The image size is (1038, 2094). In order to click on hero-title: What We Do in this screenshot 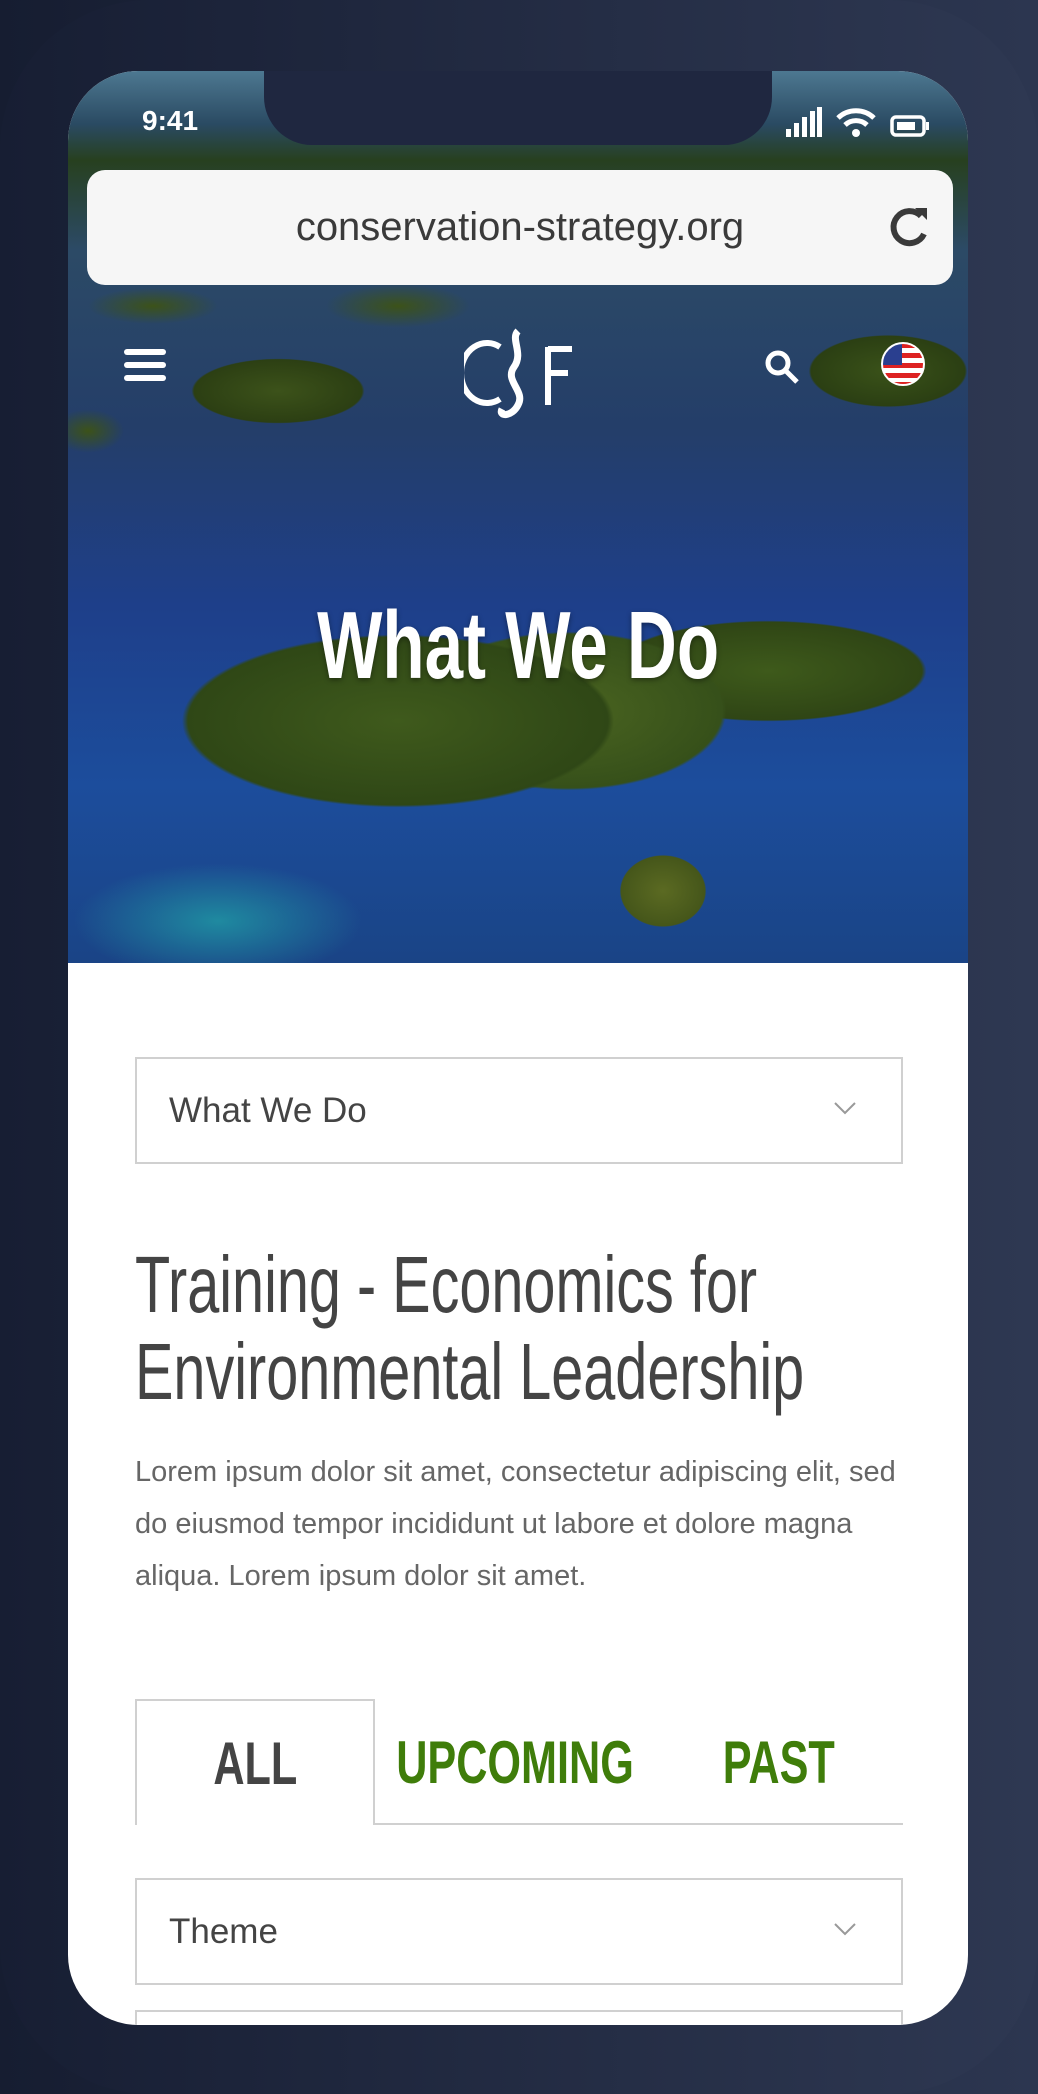, I will do `click(518, 645)`.